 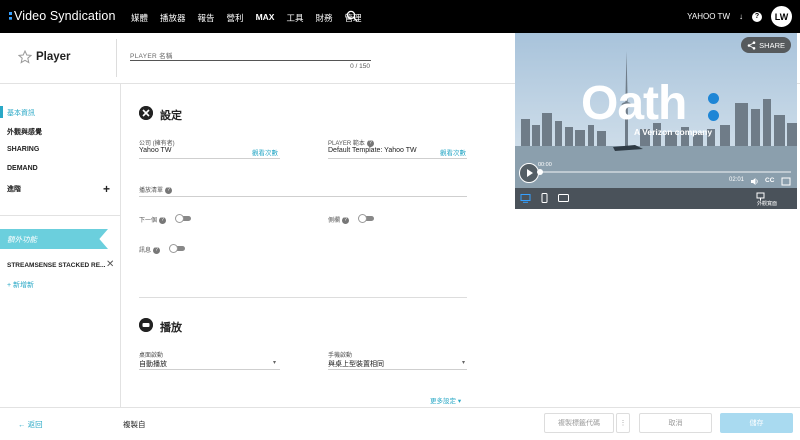 What do you see at coordinates (772, 45) in the screenshot?
I see `share-label: SHARE` at bounding box center [772, 45].